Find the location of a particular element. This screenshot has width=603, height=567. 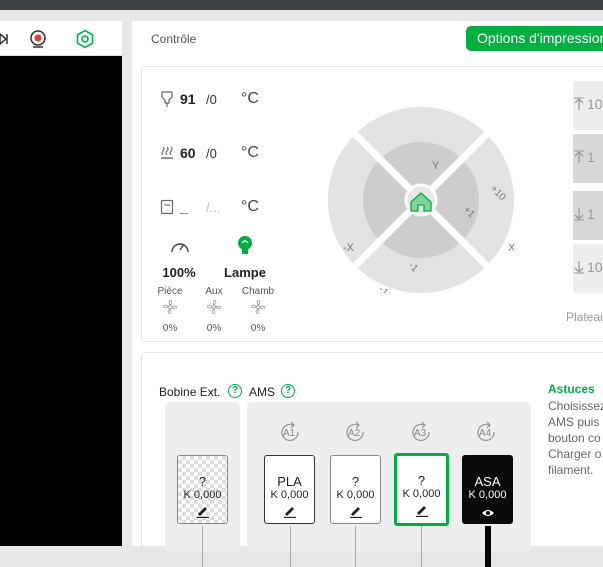

hex-settings-icon is located at coordinates (85, 39).